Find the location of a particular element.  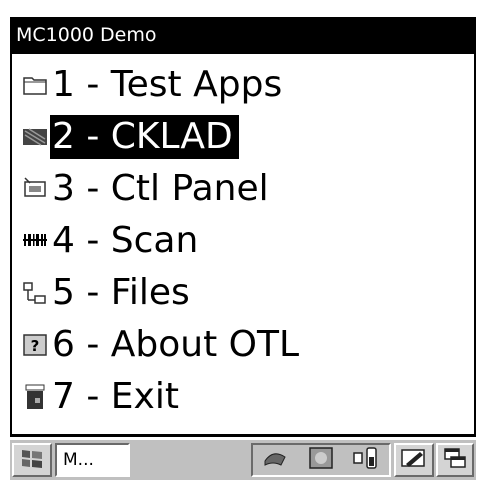

switch-window-button is located at coordinates (455, 460).